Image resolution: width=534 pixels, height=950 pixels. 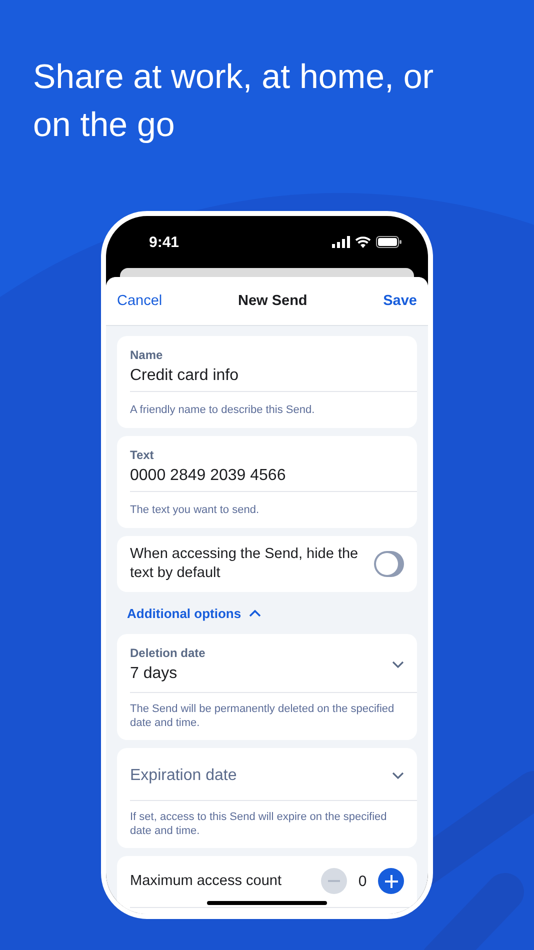 What do you see at coordinates (400, 301) in the screenshot?
I see `save-button: Save` at bounding box center [400, 301].